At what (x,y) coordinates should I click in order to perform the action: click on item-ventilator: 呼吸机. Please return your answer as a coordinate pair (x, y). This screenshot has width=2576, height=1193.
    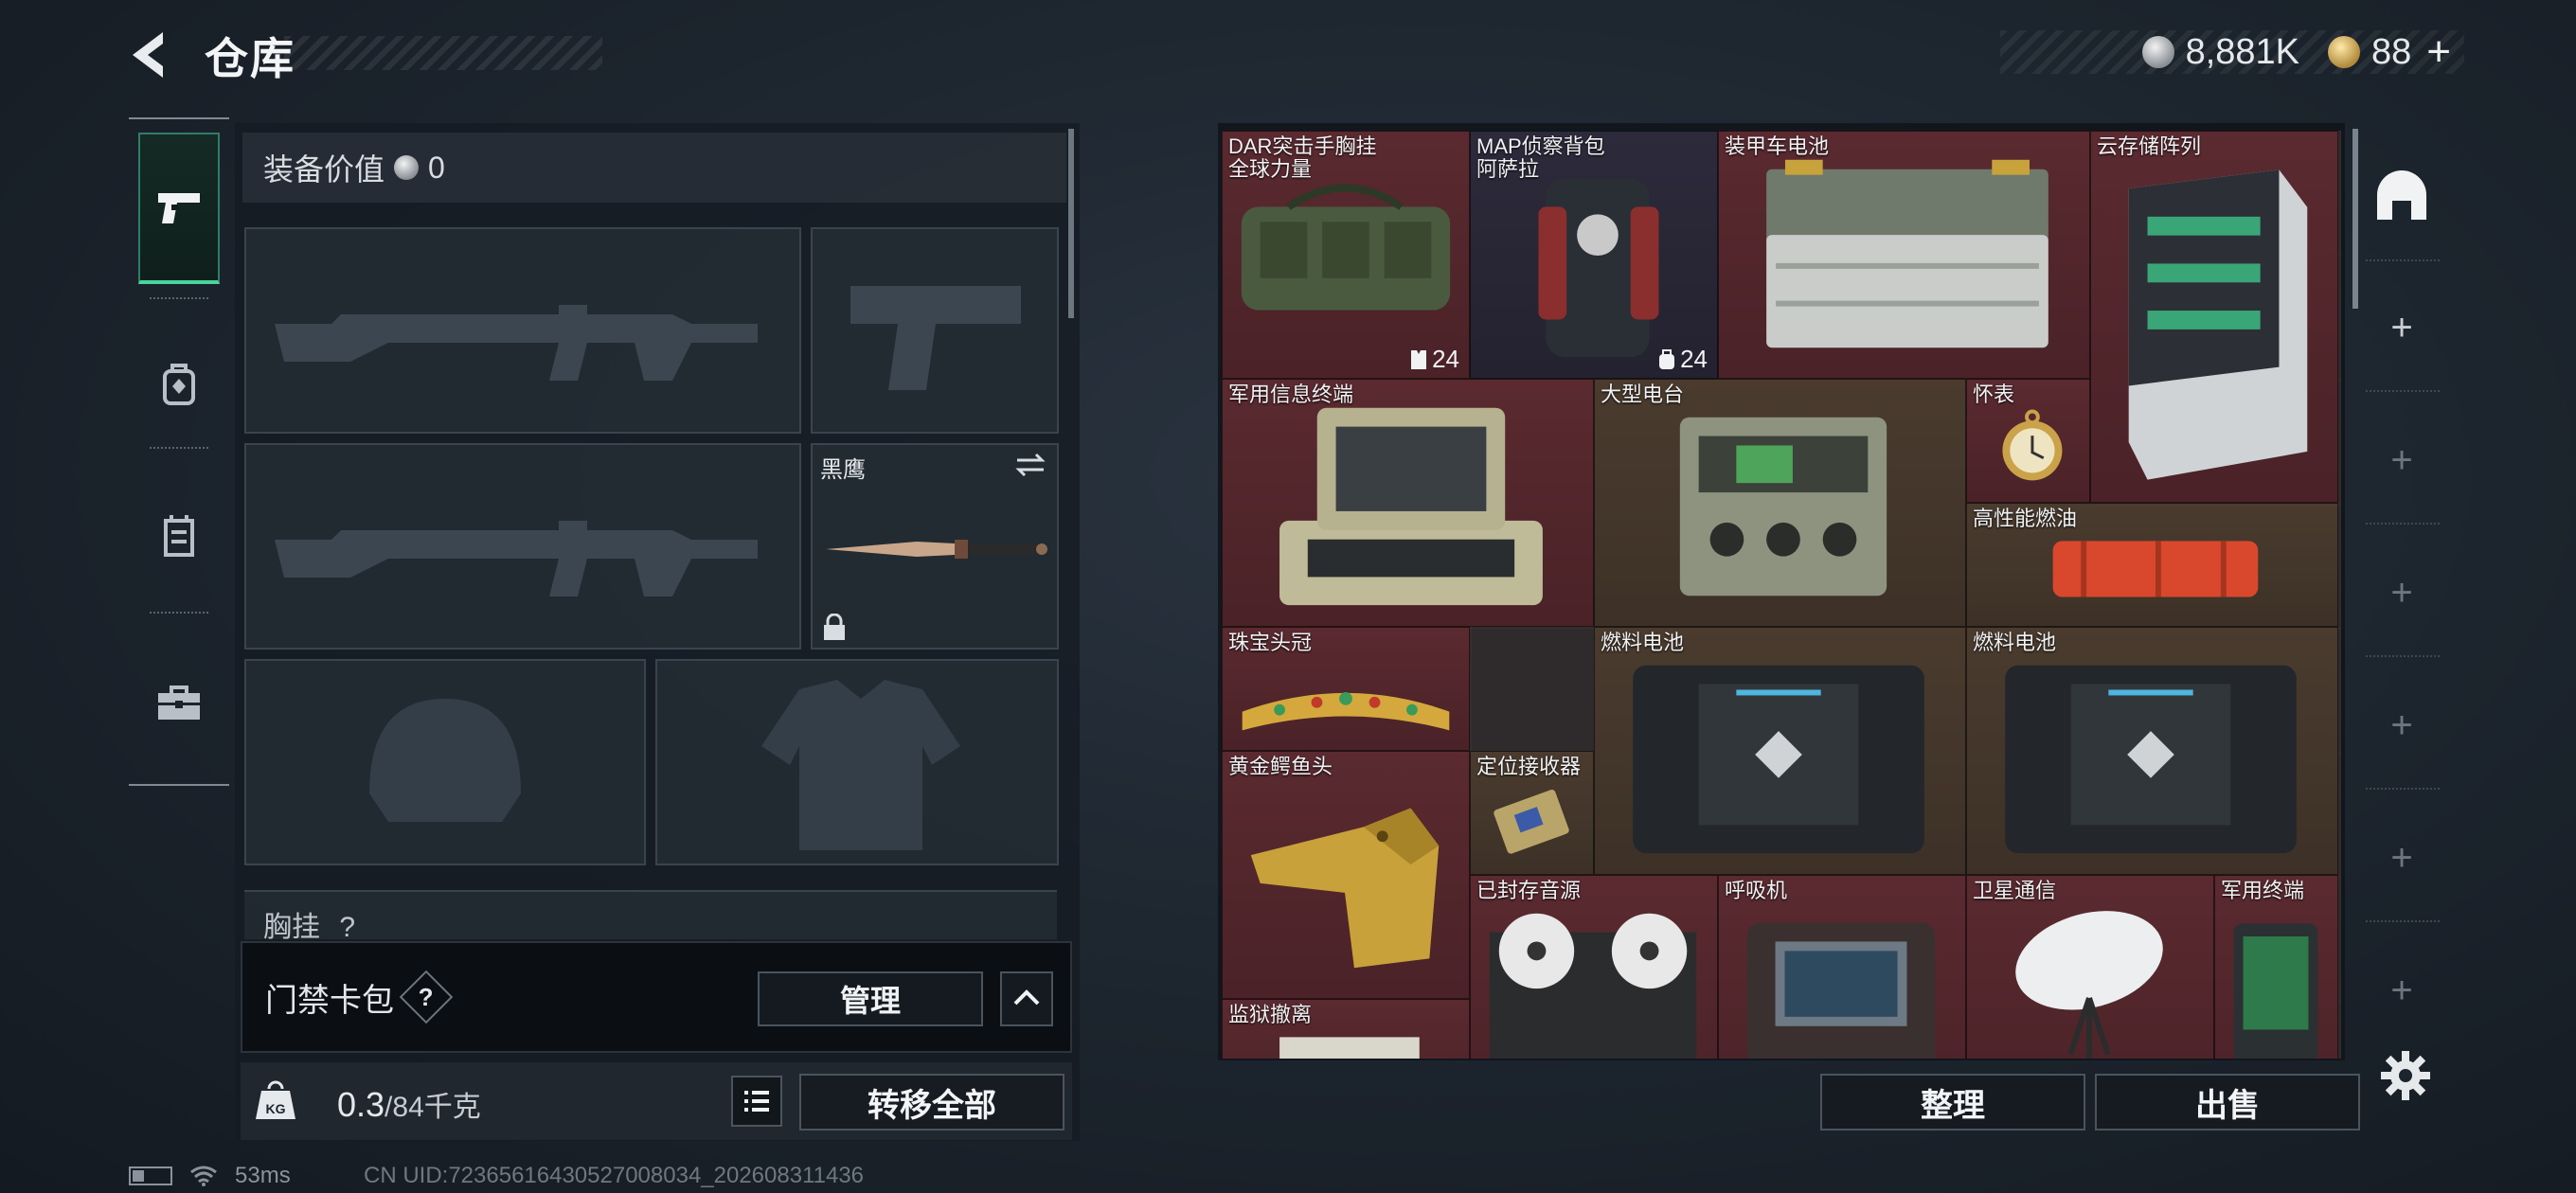
    Looking at the image, I should click on (1842, 967).